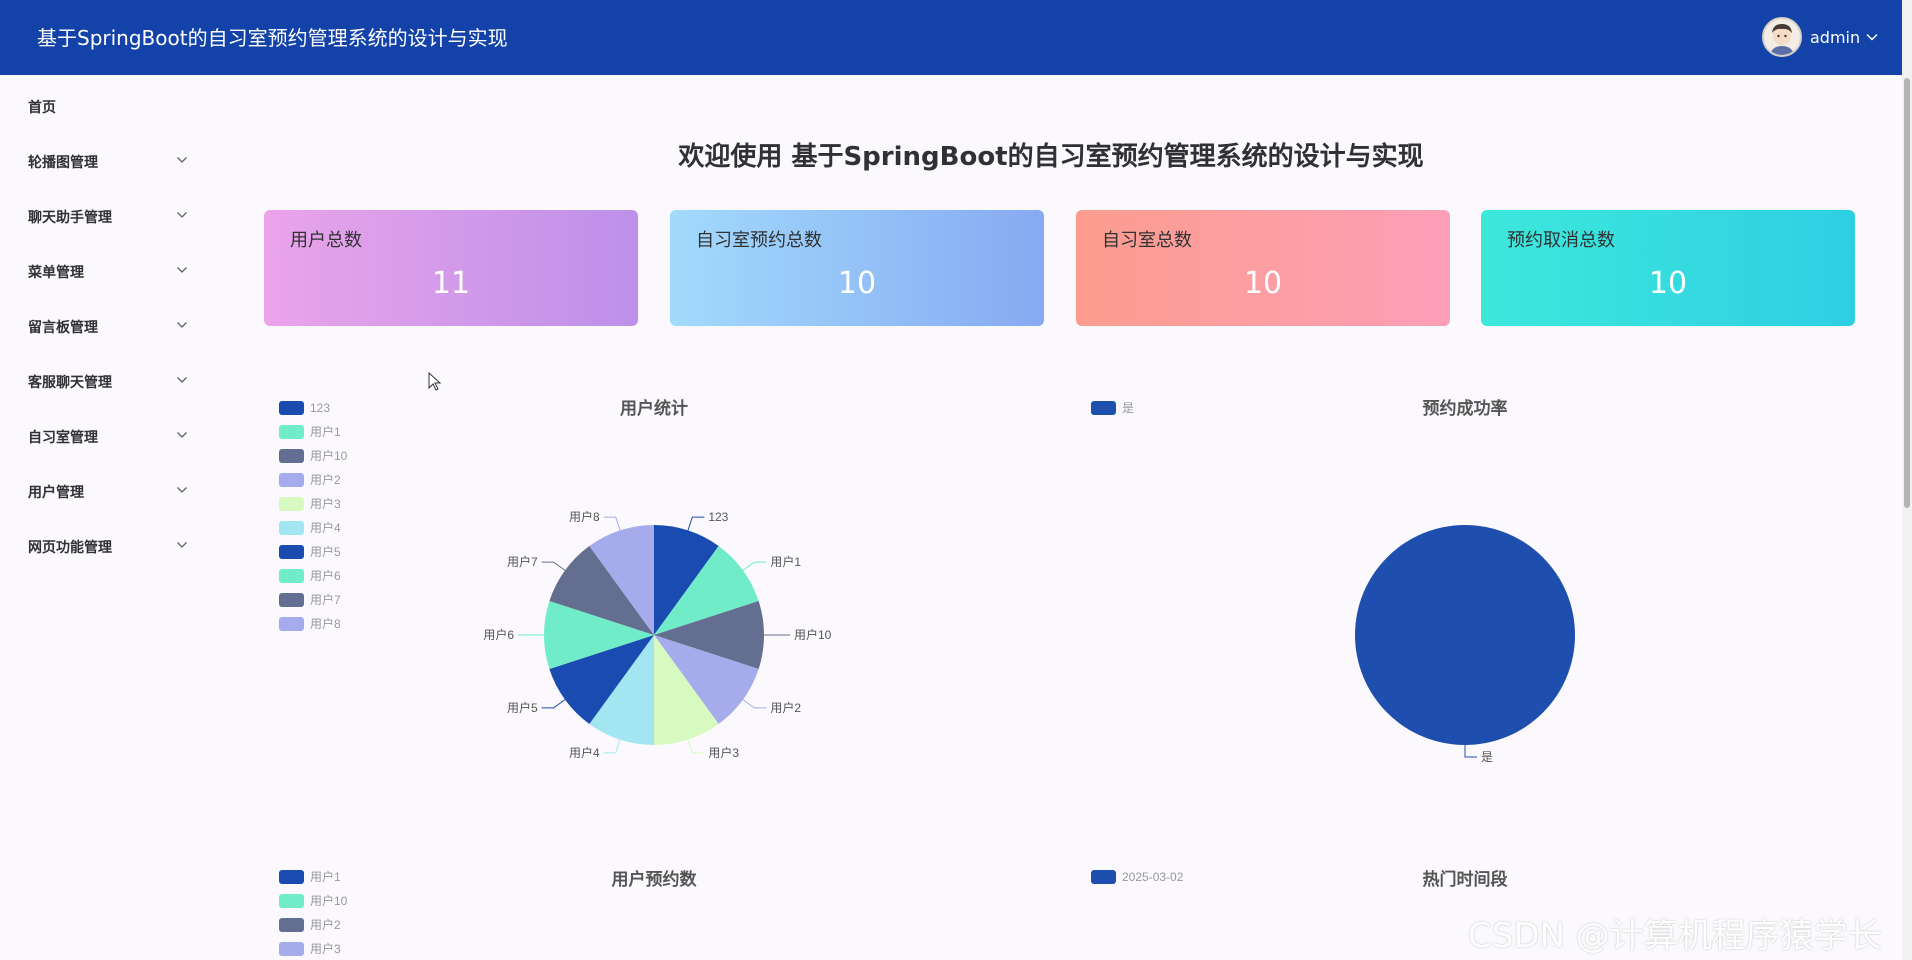 The height and width of the screenshot is (960, 1912). What do you see at coordinates (718, 517) in the screenshot?
I see `pie-label: 123` at bounding box center [718, 517].